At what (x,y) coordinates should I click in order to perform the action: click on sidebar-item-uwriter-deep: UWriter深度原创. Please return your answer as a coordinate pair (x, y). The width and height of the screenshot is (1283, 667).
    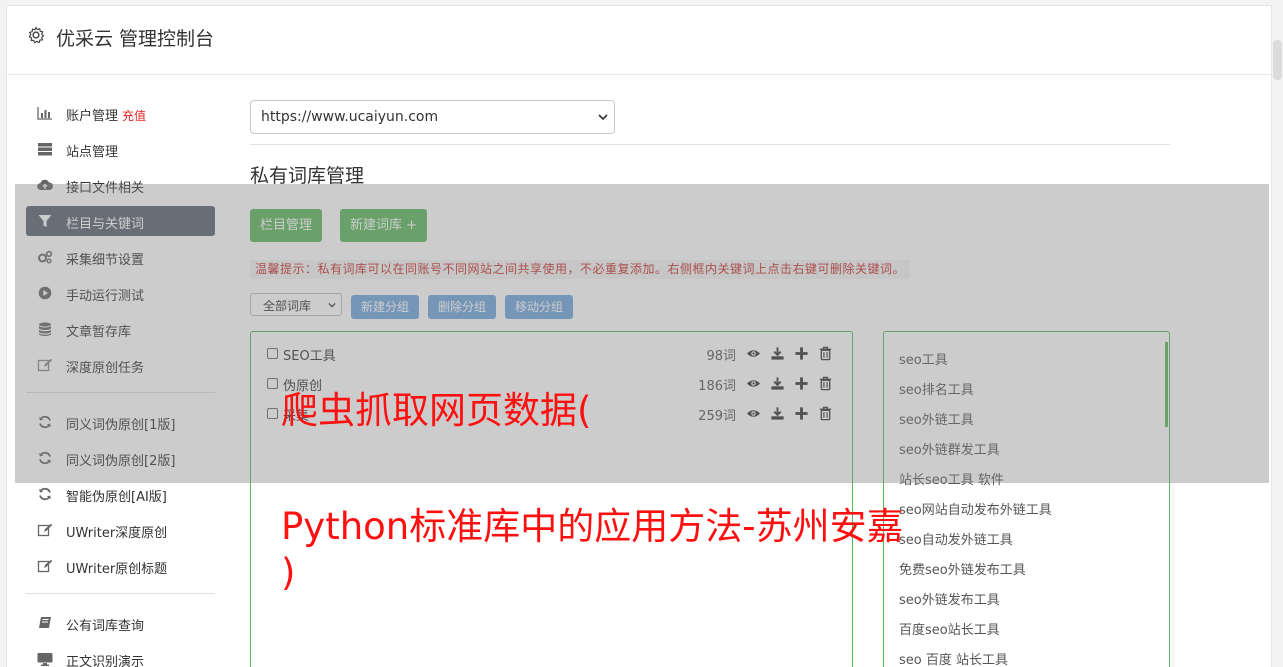
    Looking at the image, I should click on (120, 530).